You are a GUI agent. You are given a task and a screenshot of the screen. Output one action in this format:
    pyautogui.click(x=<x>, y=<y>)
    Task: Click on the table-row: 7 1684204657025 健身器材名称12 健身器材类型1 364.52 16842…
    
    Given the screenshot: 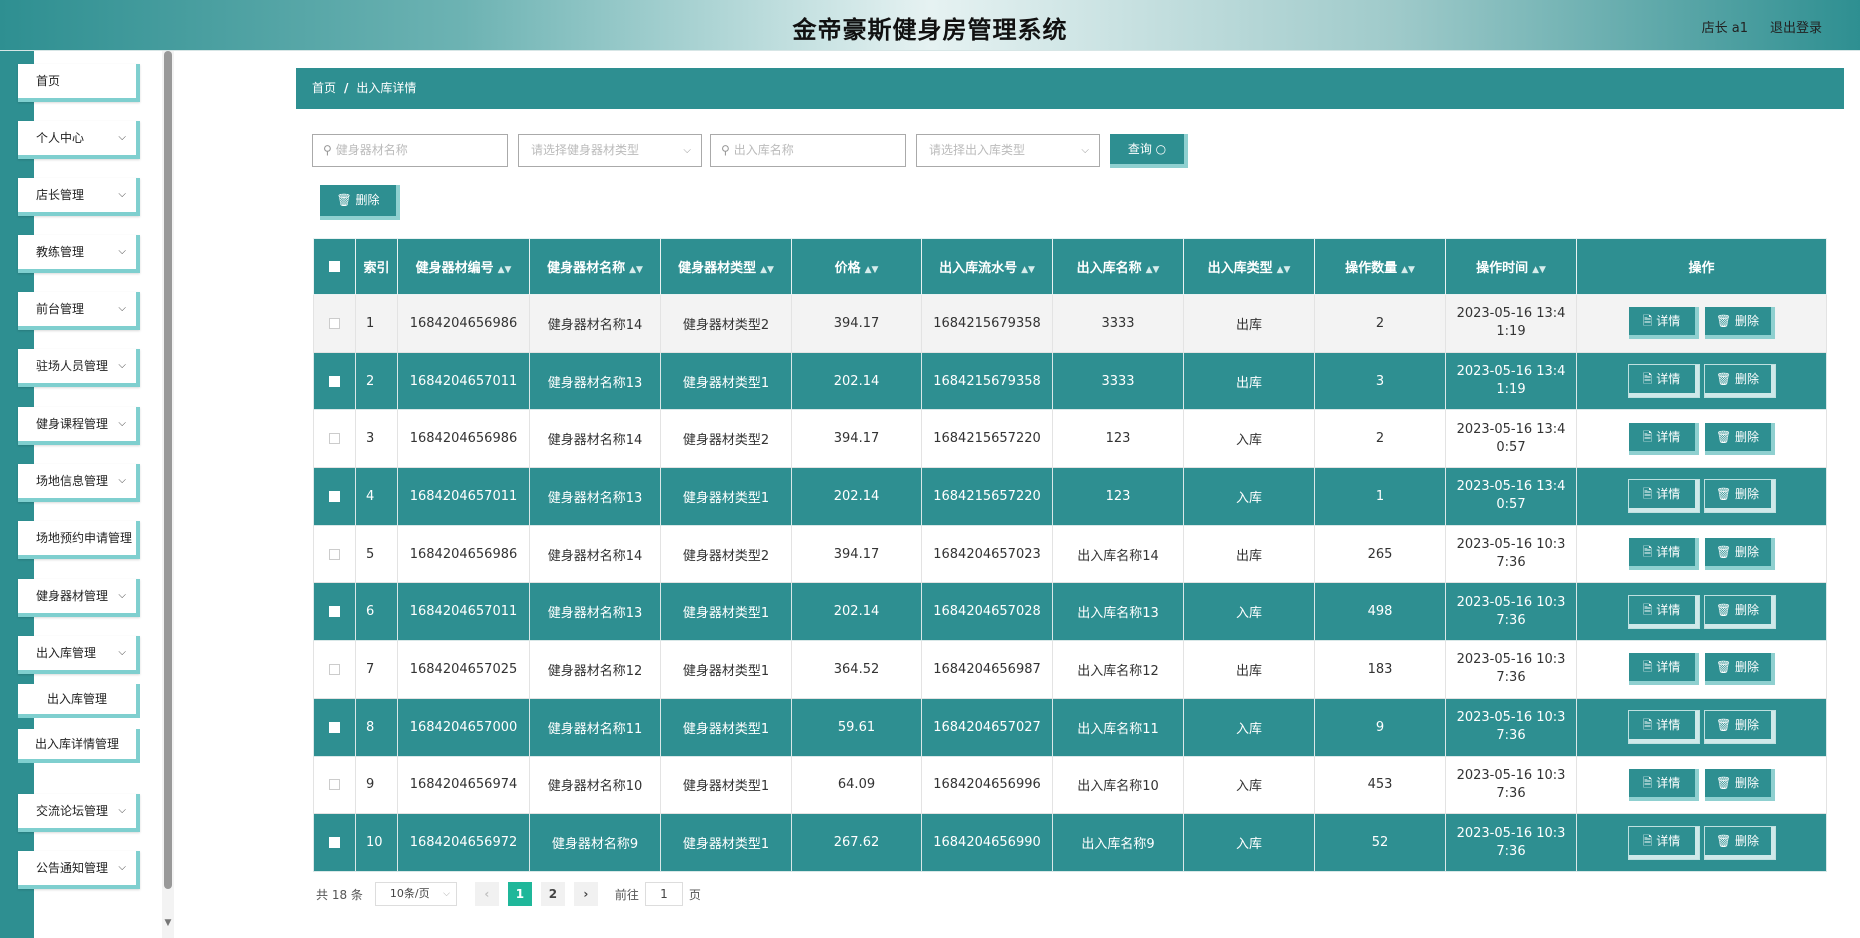 What is the action you would take?
    pyautogui.click(x=1070, y=669)
    